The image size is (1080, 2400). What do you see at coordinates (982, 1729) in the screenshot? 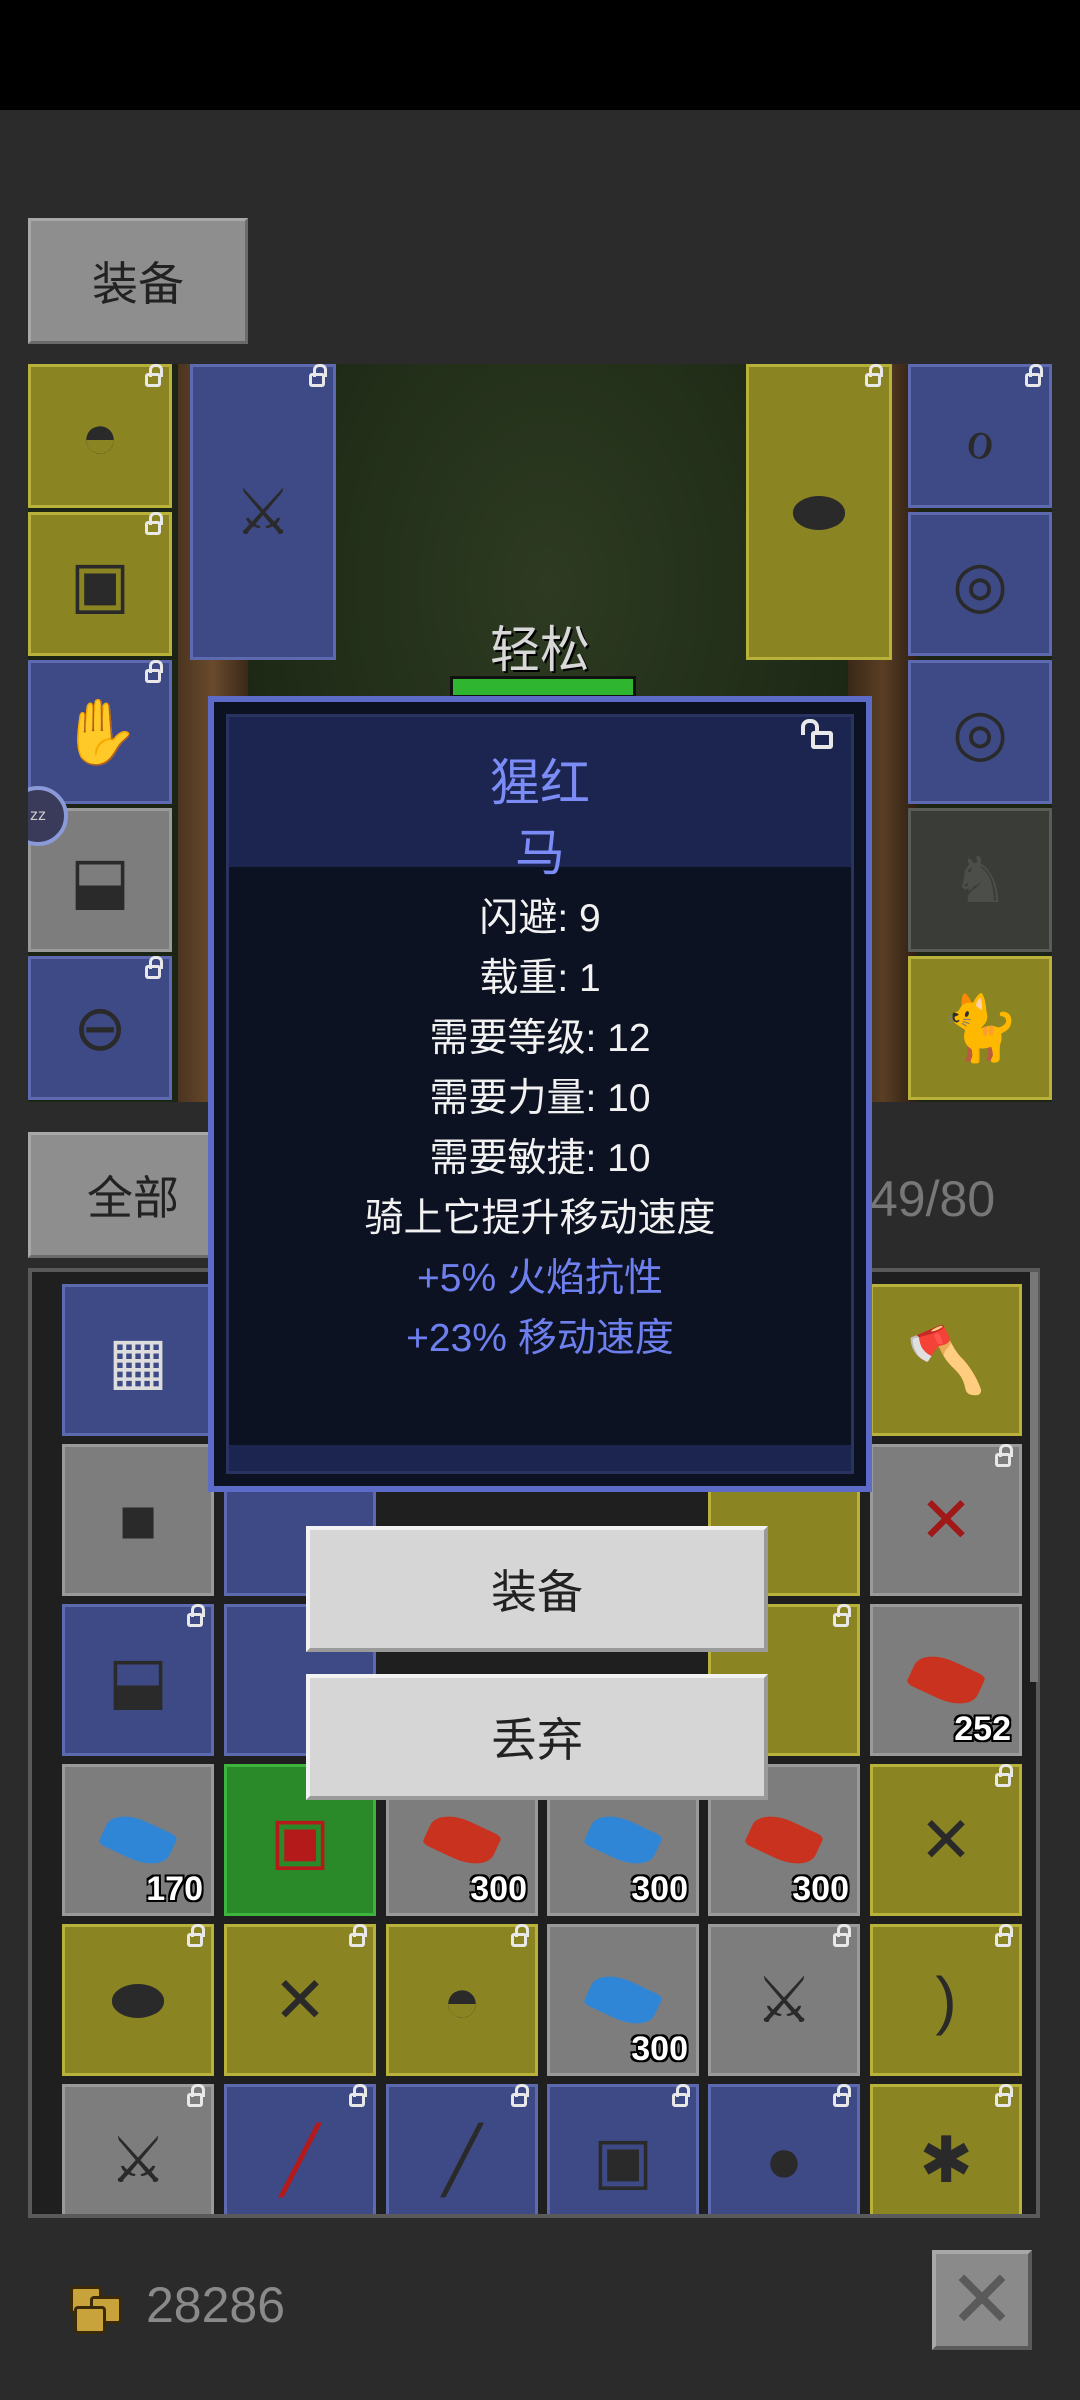
I see `item-quantity: 252` at bounding box center [982, 1729].